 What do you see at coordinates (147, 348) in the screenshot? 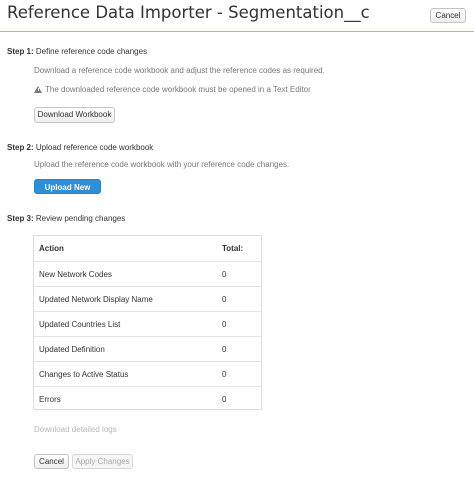
I see `table-row: Updated Definition 0` at bounding box center [147, 348].